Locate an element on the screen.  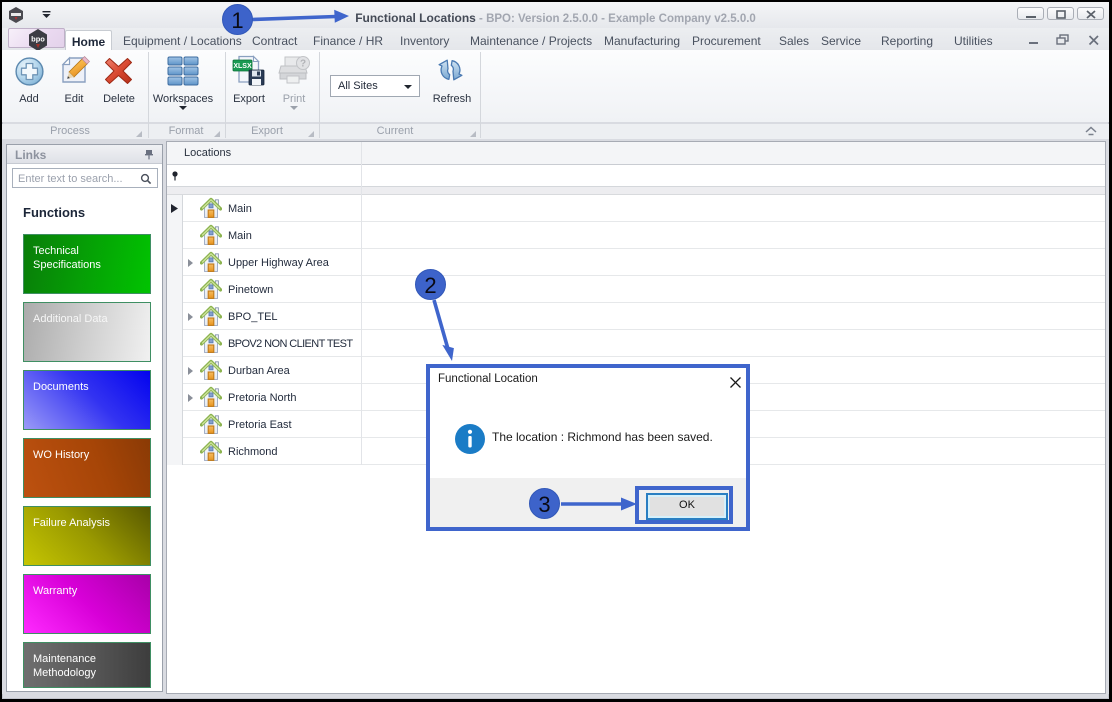
svg-text: bpo is located at coordinates (38, 39).